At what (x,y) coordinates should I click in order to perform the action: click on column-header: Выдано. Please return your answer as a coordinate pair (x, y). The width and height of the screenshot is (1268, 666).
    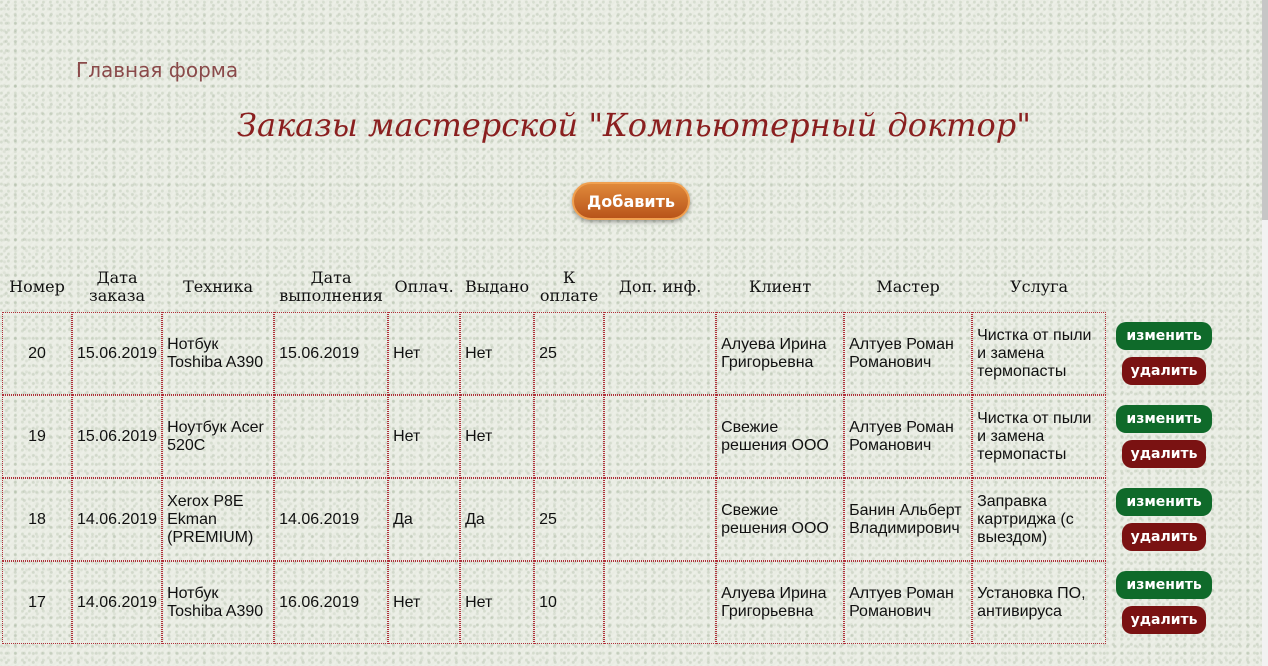
    Looking at the image, I should click on (497, 286).